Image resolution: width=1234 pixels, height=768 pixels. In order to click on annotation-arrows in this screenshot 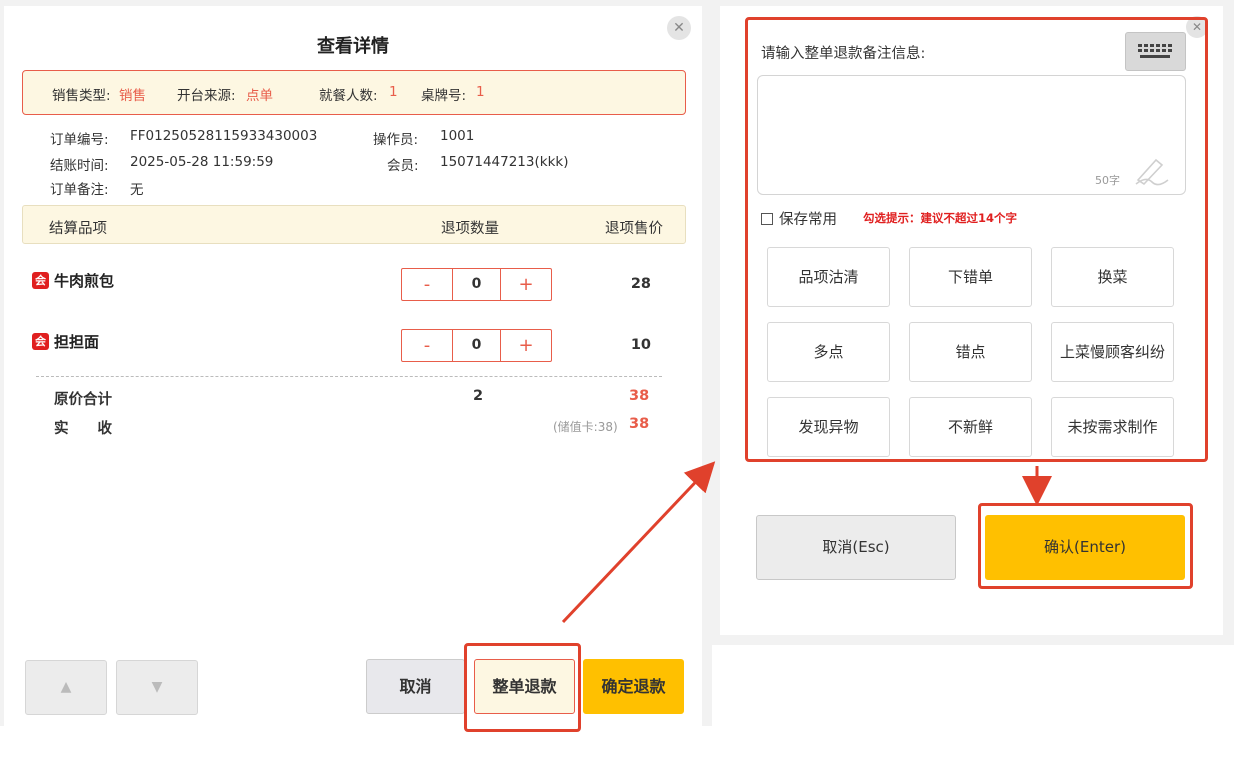, I will do `click(806, 542)`.